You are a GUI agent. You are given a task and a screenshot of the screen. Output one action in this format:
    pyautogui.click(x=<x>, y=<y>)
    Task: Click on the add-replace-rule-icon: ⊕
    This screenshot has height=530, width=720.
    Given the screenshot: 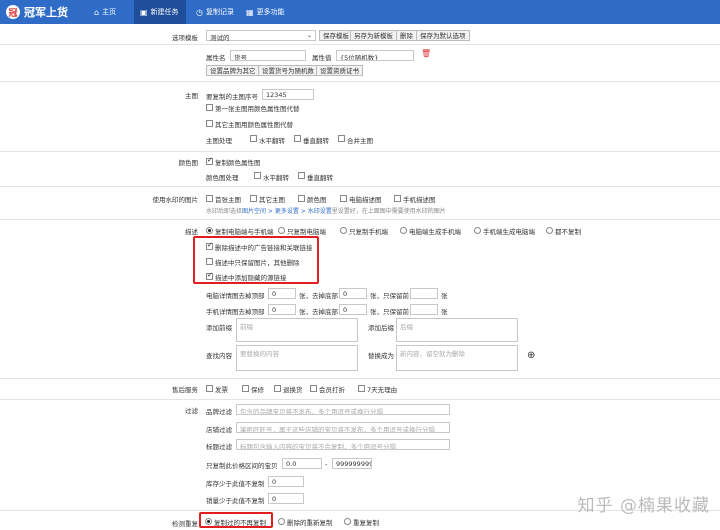 What is the action you would take?
    pyautogui.click(x=531, y=355)
    